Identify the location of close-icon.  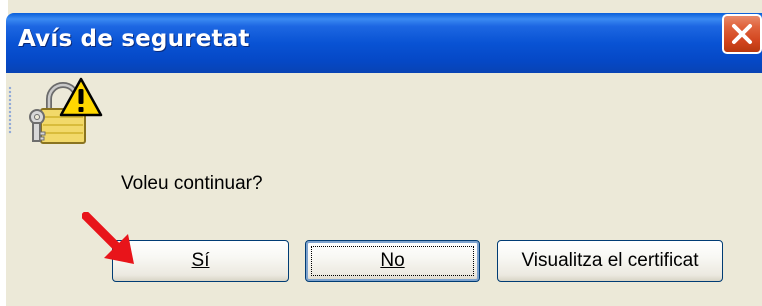
(742, 34).